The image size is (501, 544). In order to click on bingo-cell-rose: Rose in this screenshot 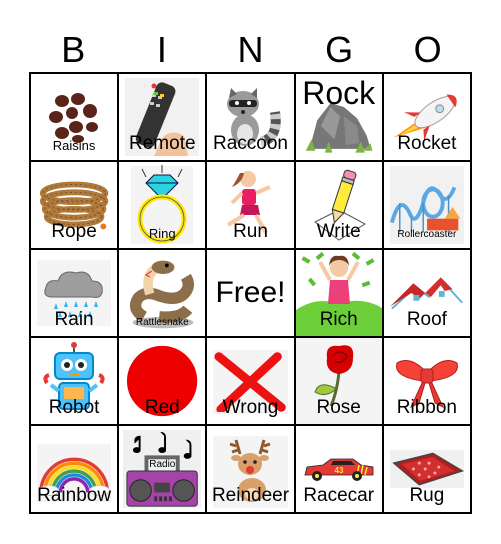, I will do `click(338, 381)`.